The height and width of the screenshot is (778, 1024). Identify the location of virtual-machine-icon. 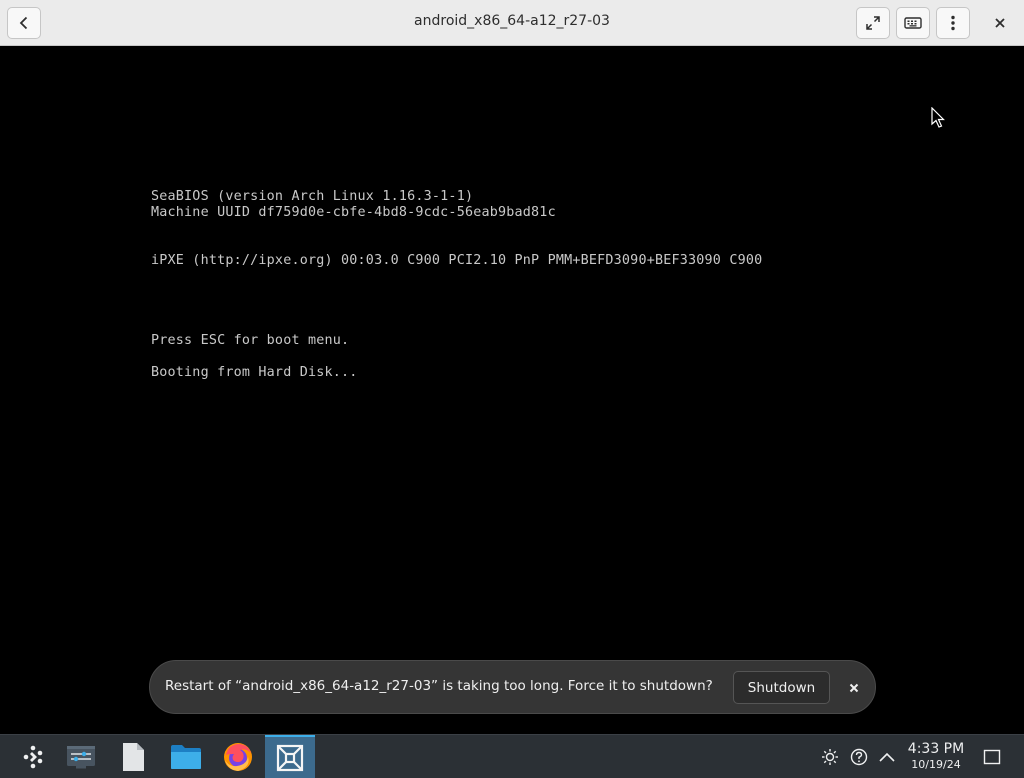
(290, 758).